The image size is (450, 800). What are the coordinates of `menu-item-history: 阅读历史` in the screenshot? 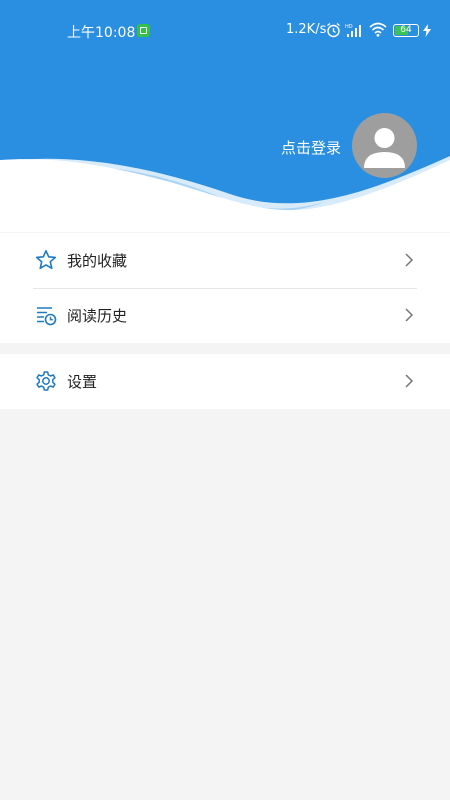 It's located at (225, 315).